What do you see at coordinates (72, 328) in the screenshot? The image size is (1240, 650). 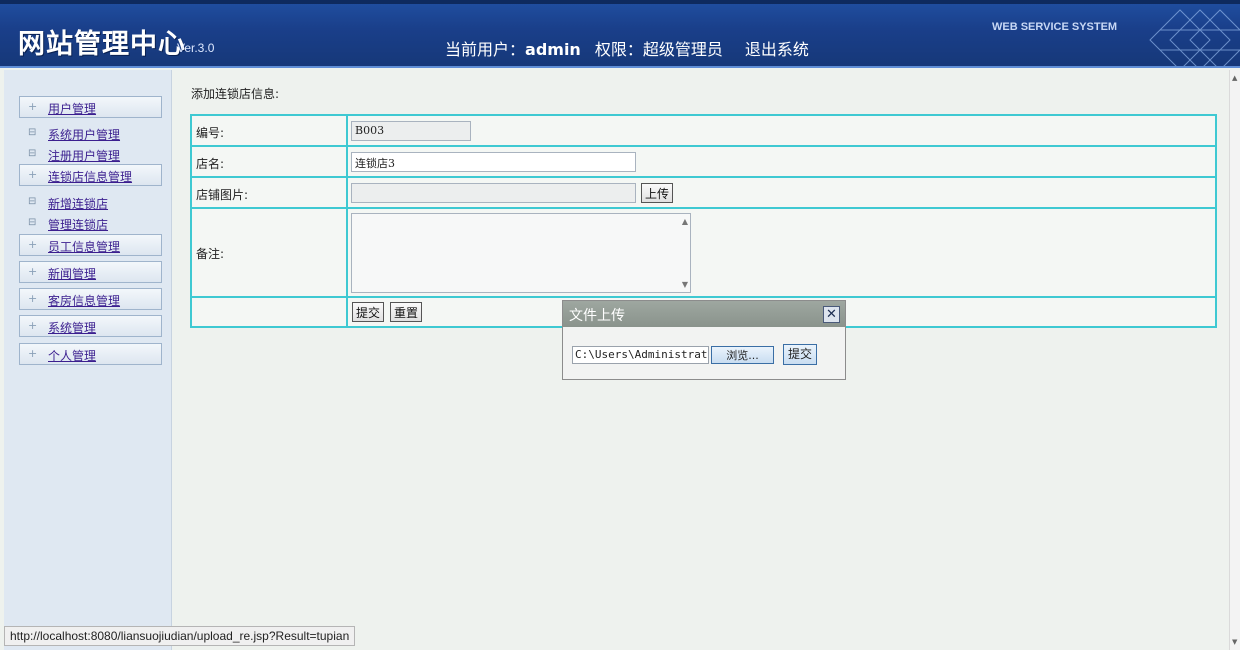 I see `menu-label: 系统管理` at bounding box center [72, 328].